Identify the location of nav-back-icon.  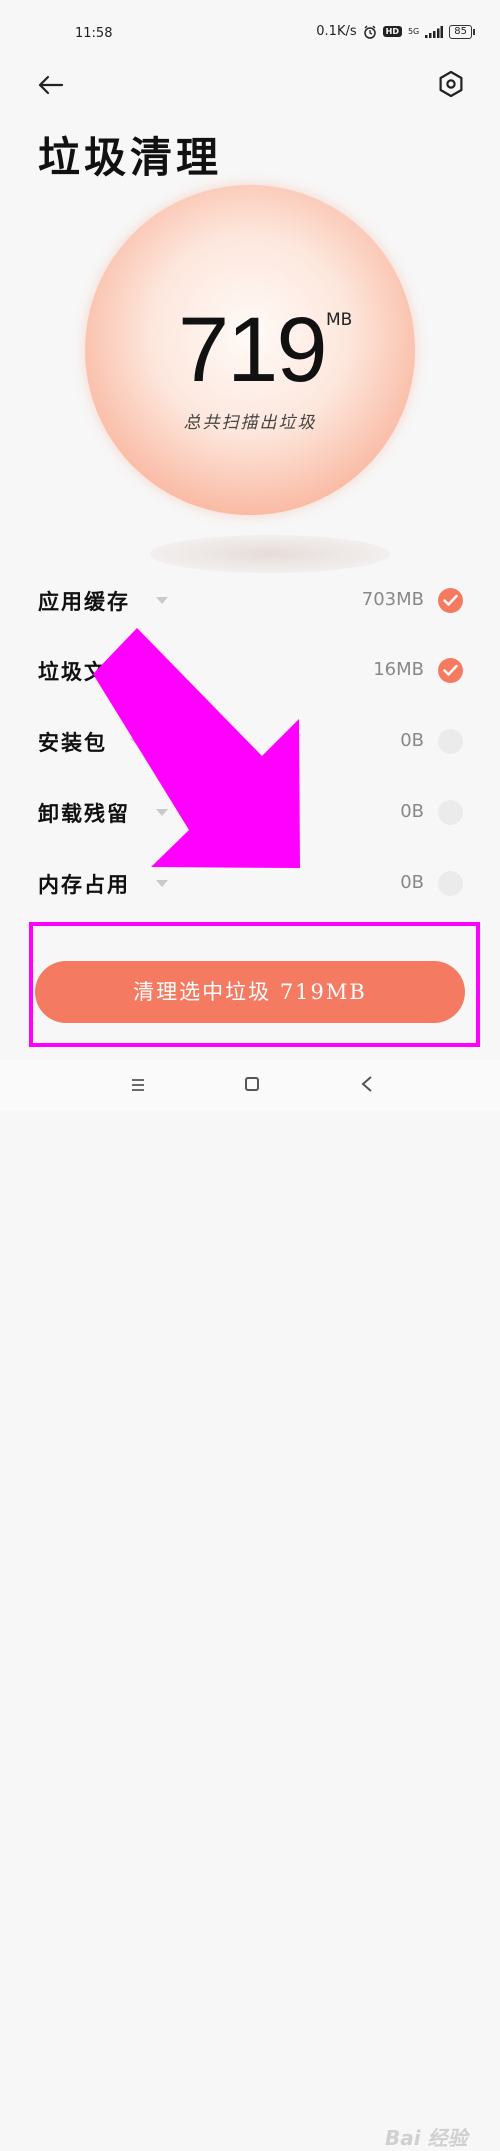
(367, 1084).